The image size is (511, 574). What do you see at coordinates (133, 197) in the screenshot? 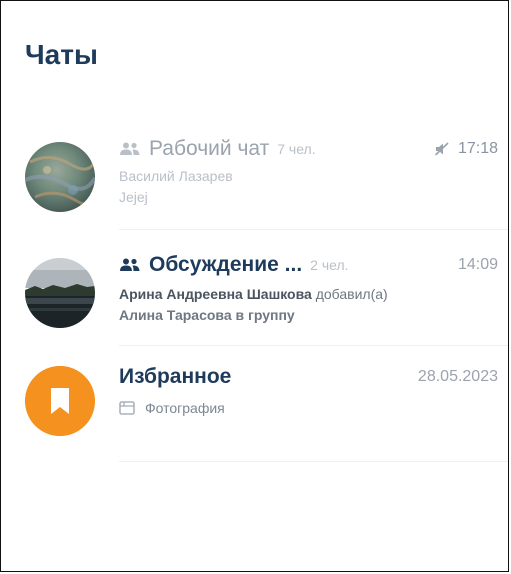
I see `last-message: Jejej` at bounding box center [133, 197].